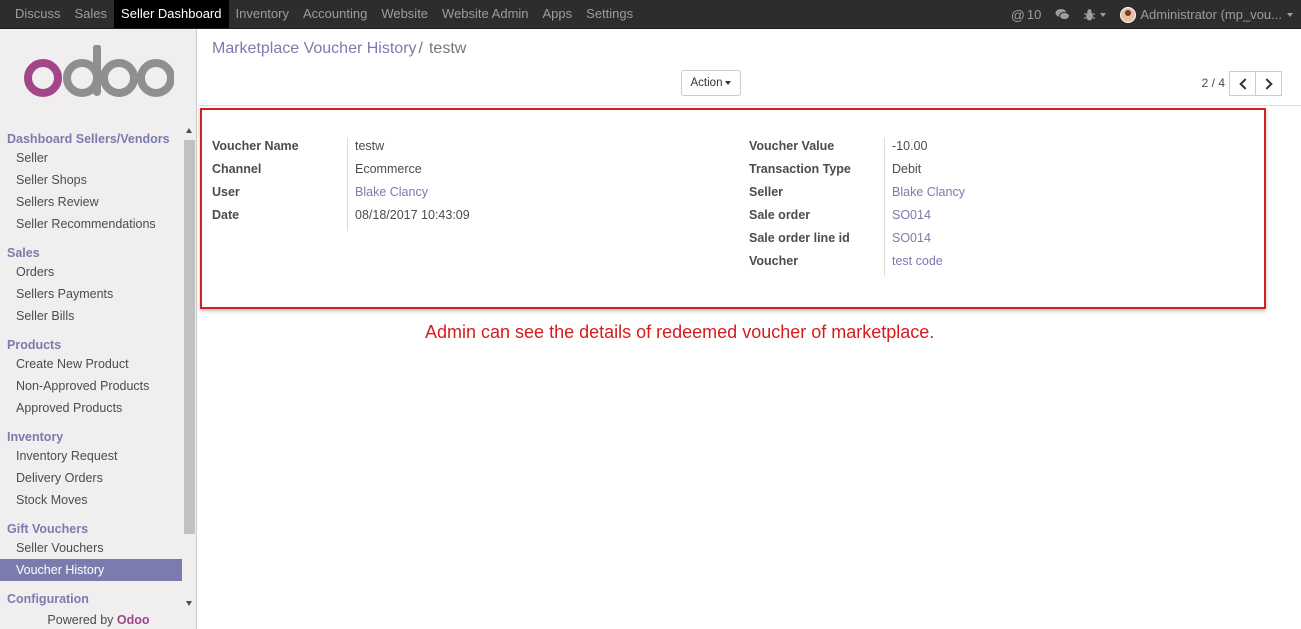  Describe the element at coordinates (91, 500) in the screenshot. I see `sidebar-item-stock-moves: Stock Moves` at that location.